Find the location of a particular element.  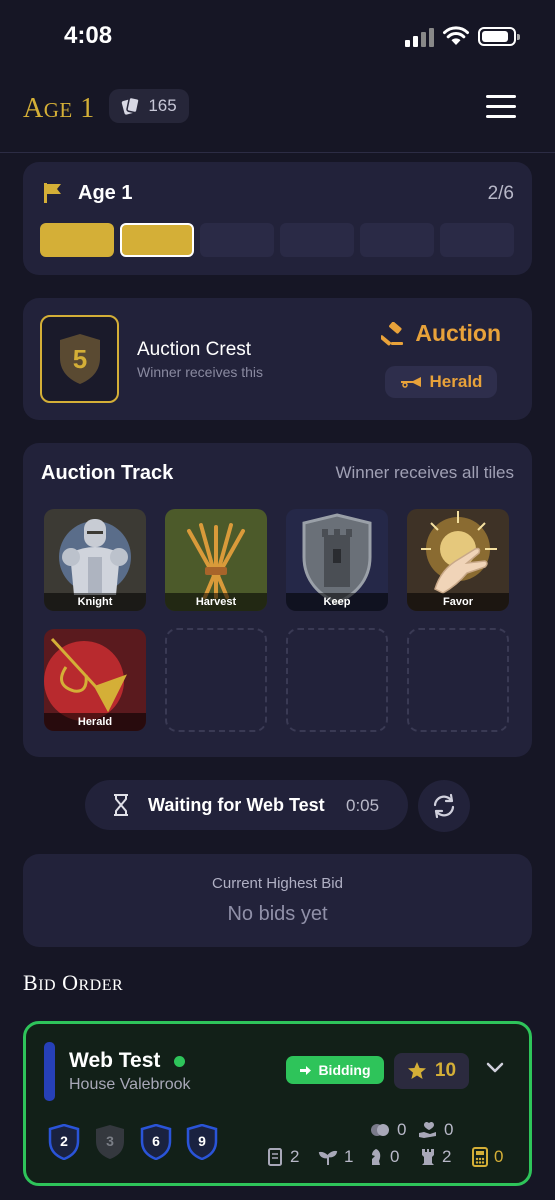

cards-icon is located at coordinates (131, 106).